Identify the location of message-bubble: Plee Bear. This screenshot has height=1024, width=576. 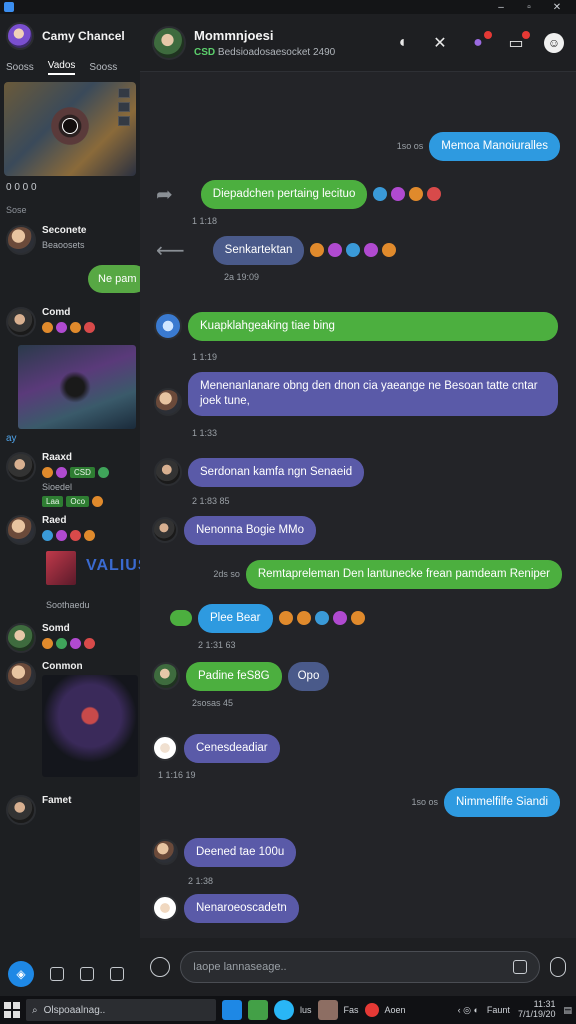
(235, 618).